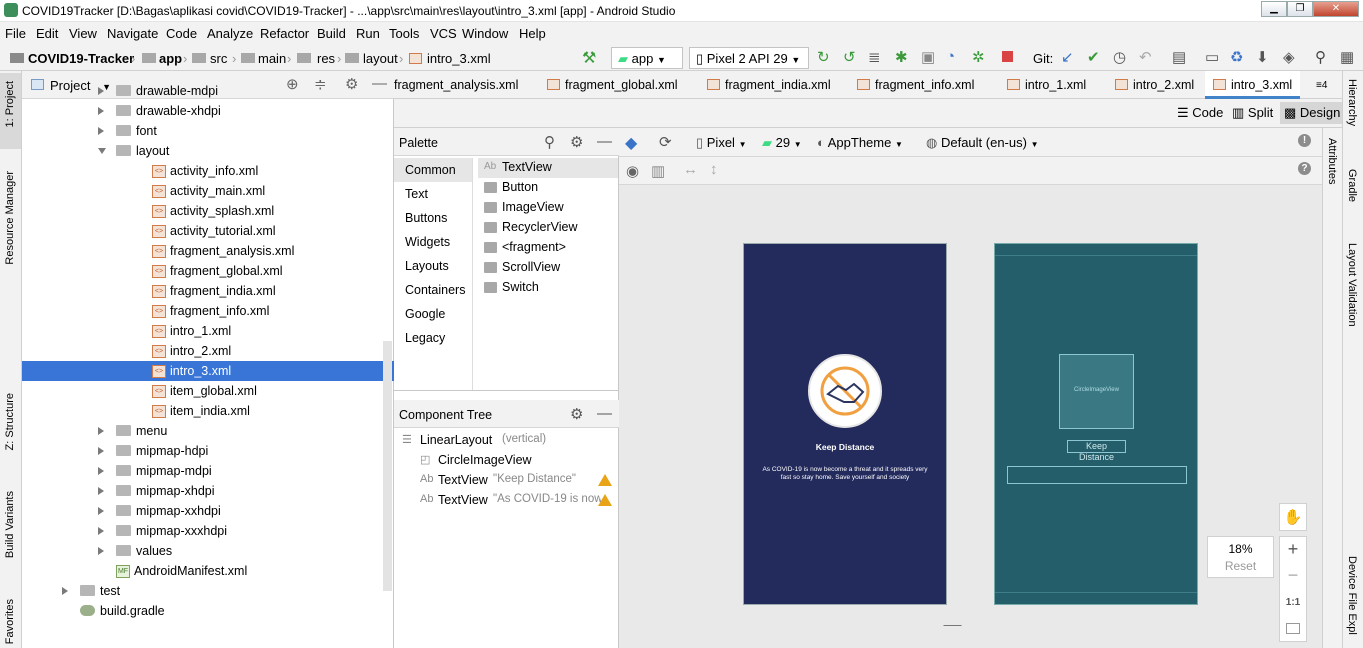 The height and width of the screenshot is (648, 1363). I want to click on device-select: ▯ Pixel ▼, so click(721, 143).